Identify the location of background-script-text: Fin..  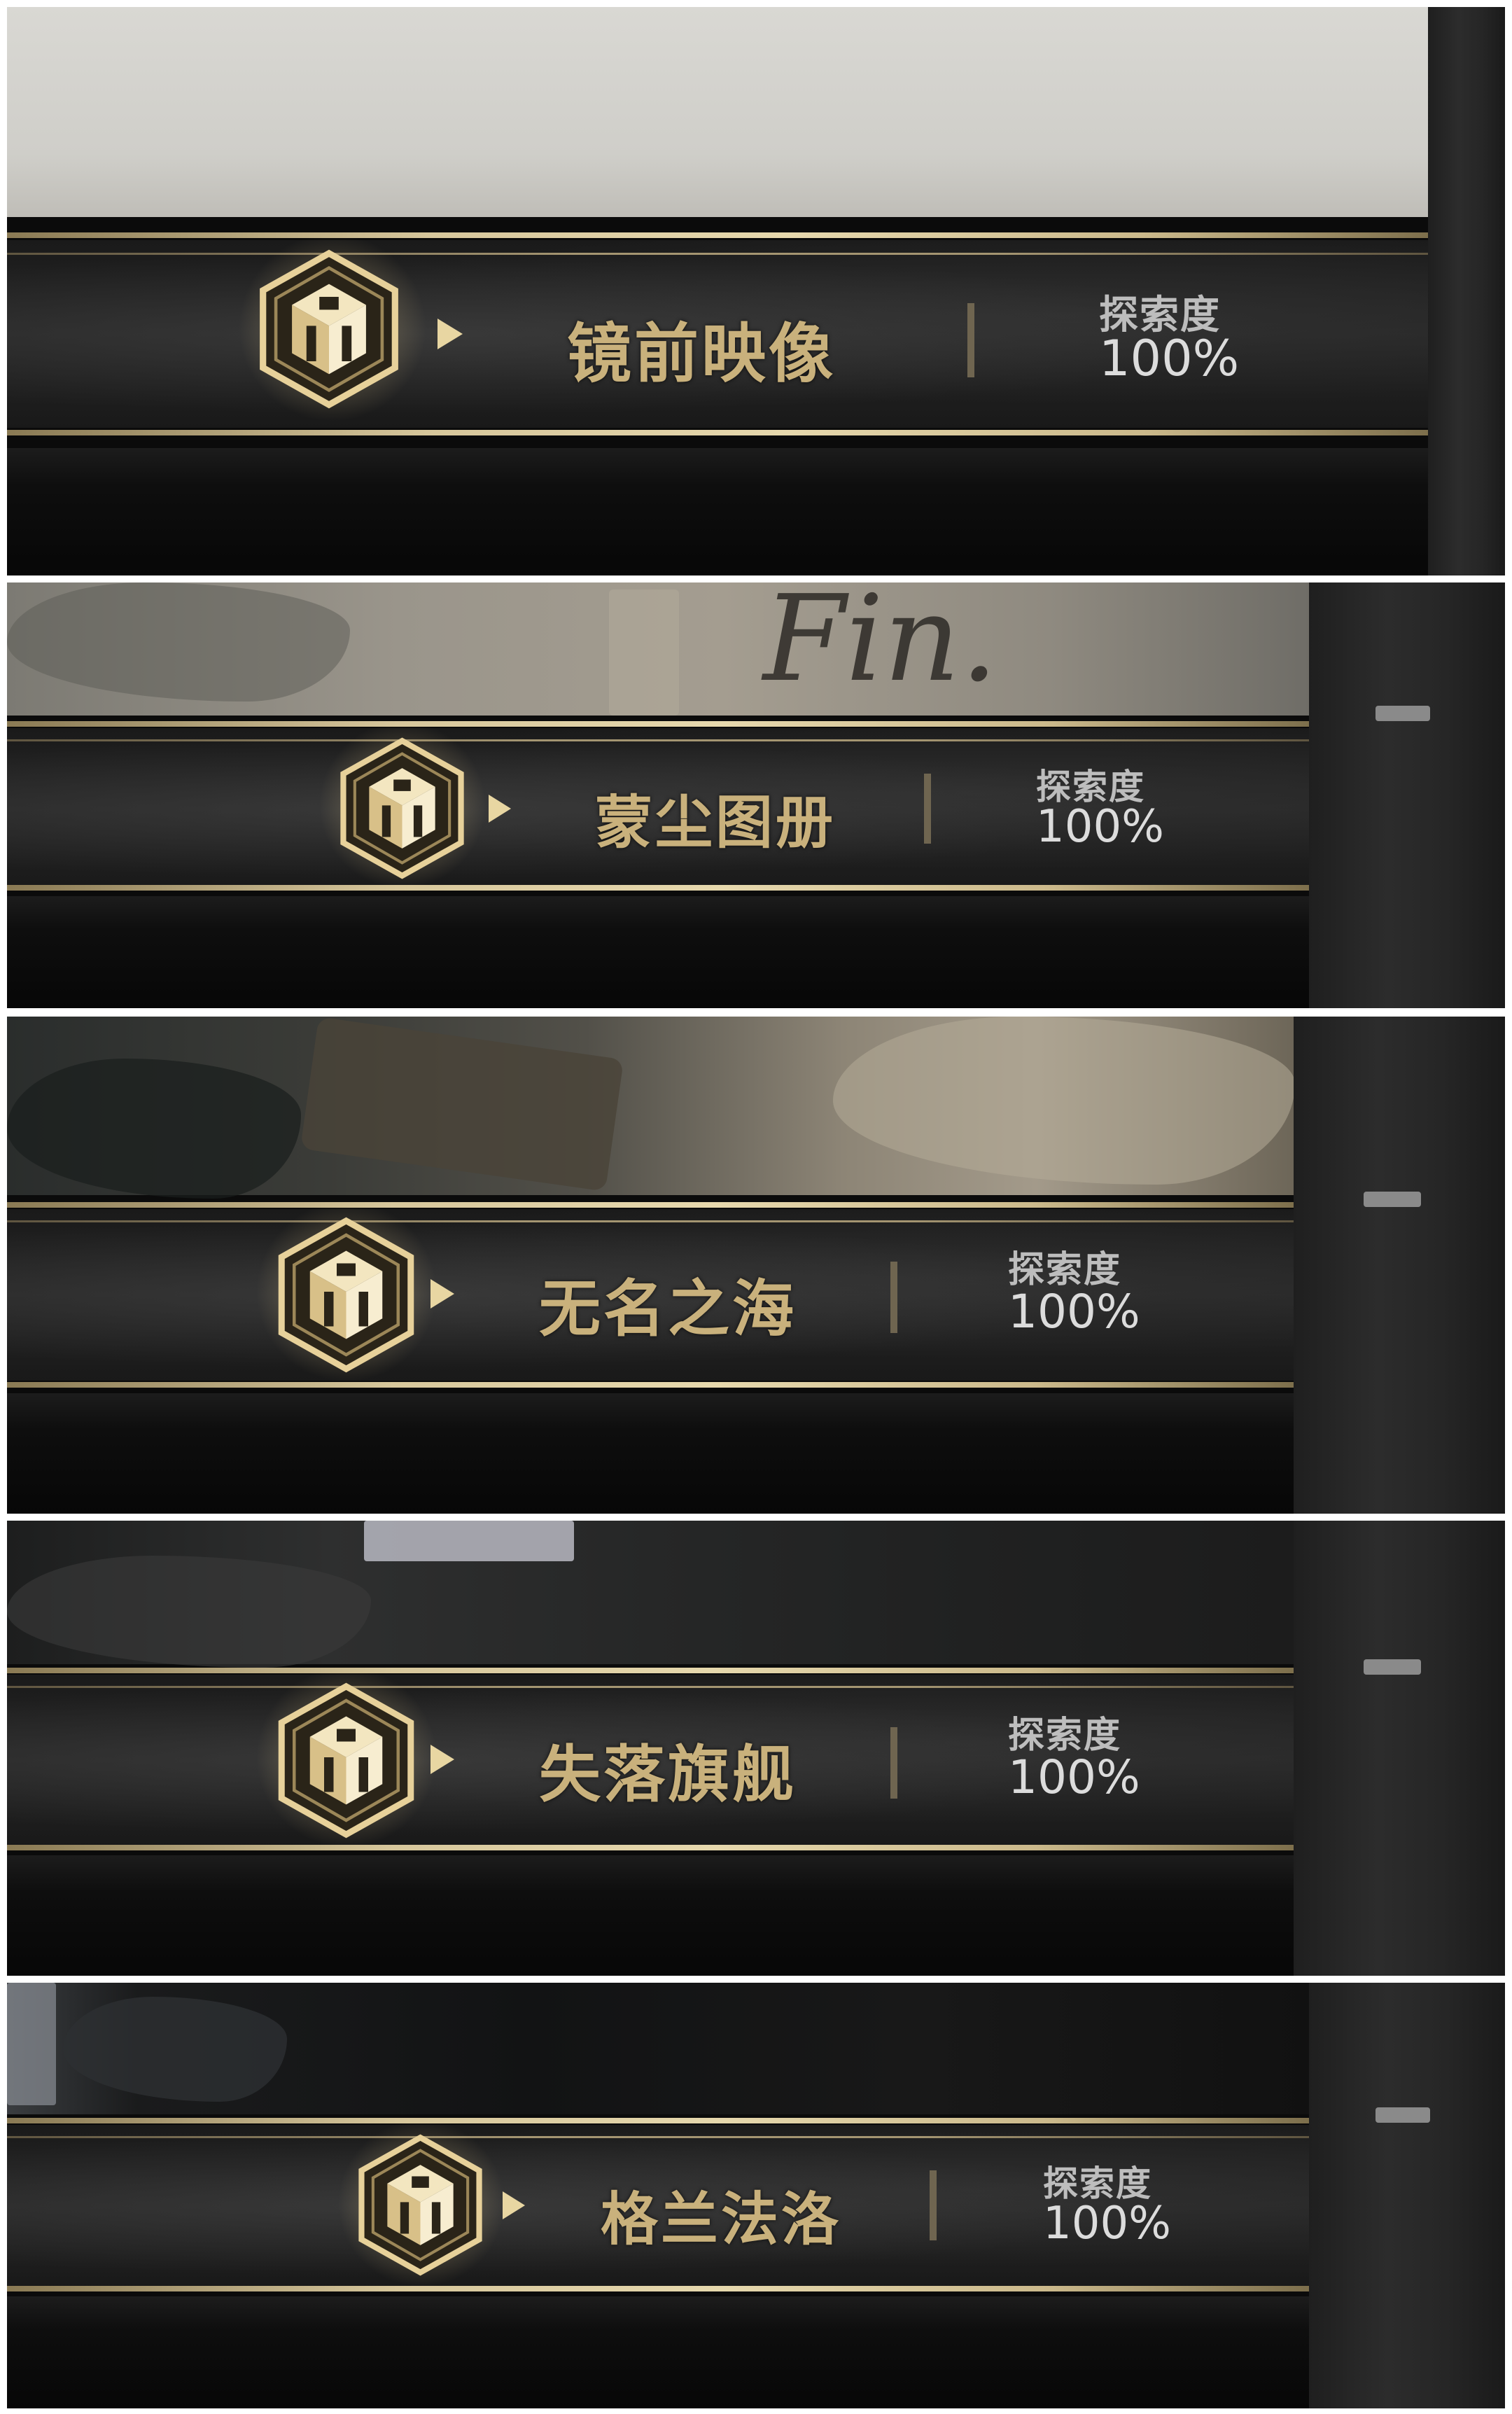
(880, 645).